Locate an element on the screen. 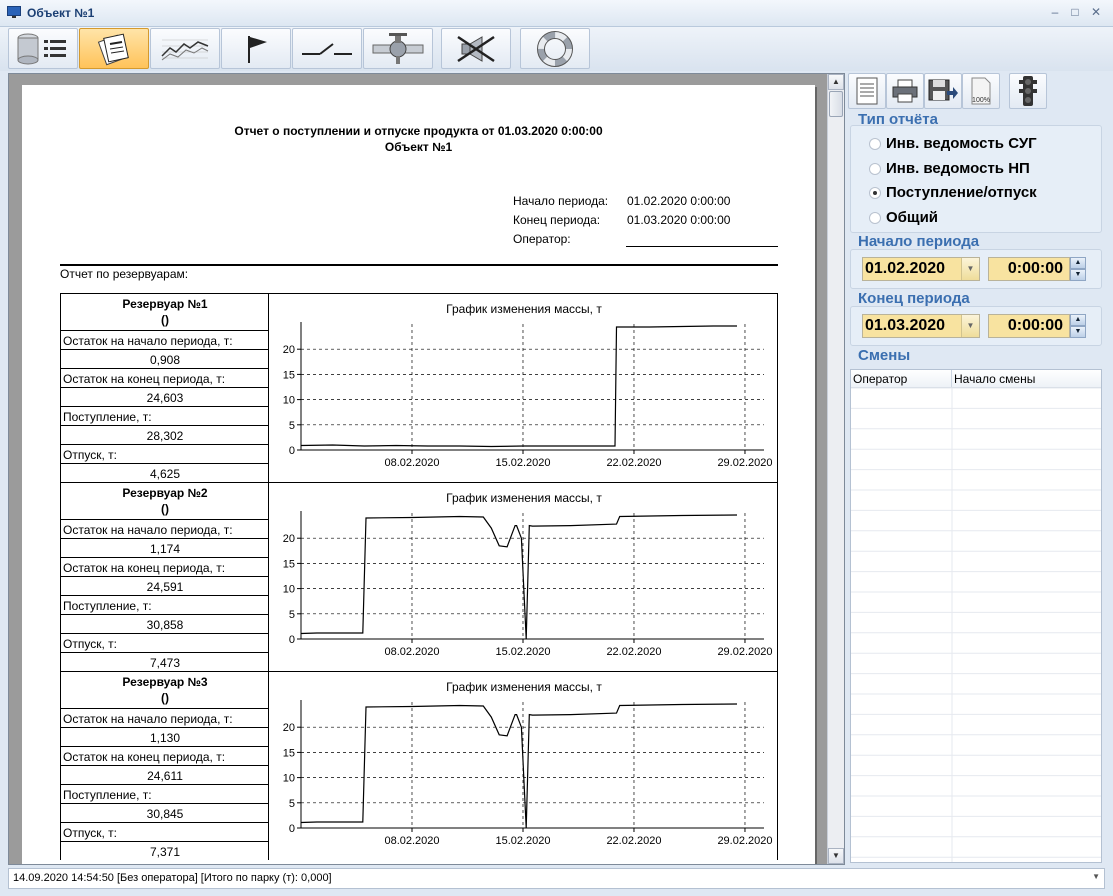 This screenshot has width=1113, height=896. report-type-label: Общий is located at coordinates (912, 217).